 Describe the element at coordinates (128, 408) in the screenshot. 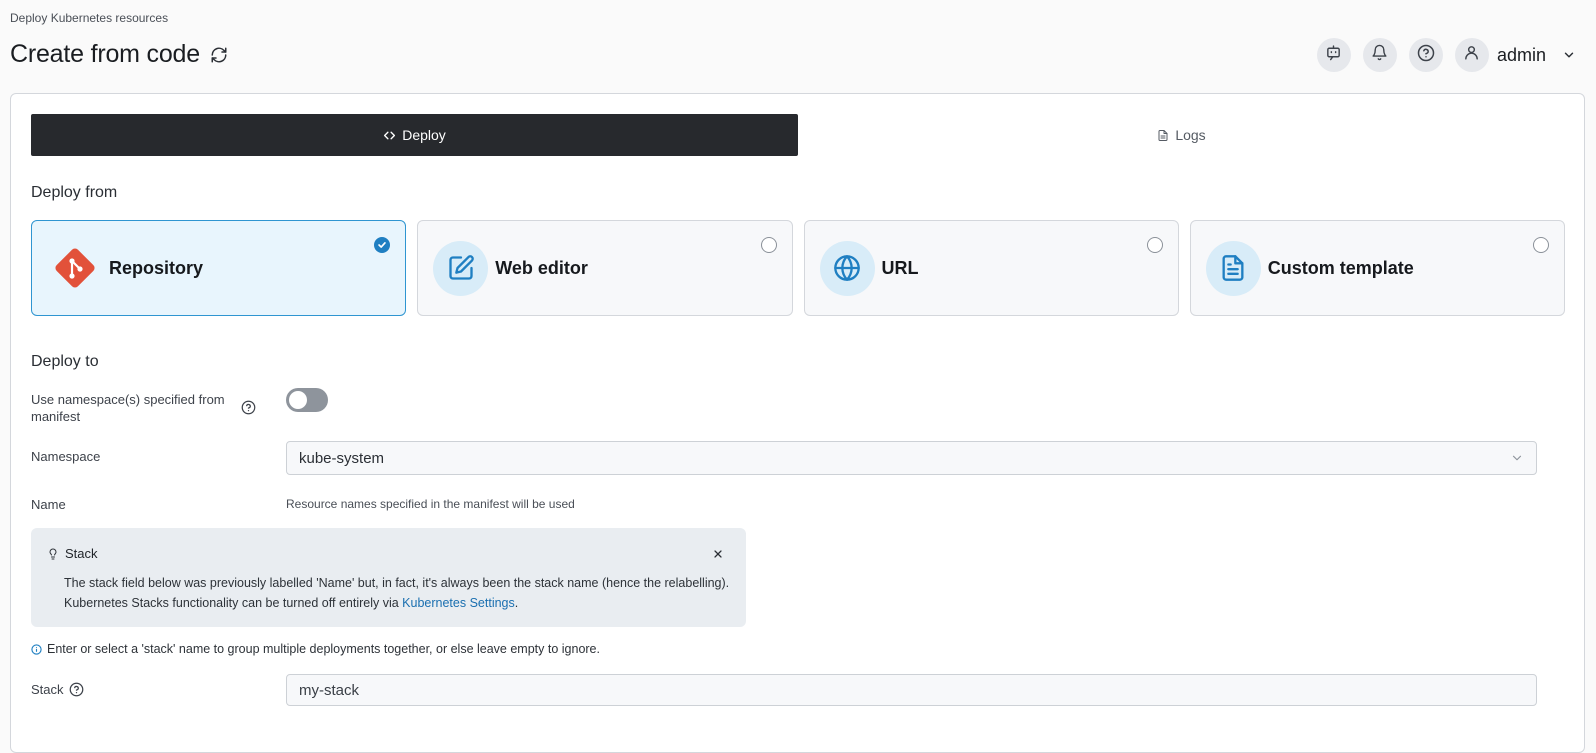

I see `use-namespace-label: Use namespace(s) specified from manifest` at that location.